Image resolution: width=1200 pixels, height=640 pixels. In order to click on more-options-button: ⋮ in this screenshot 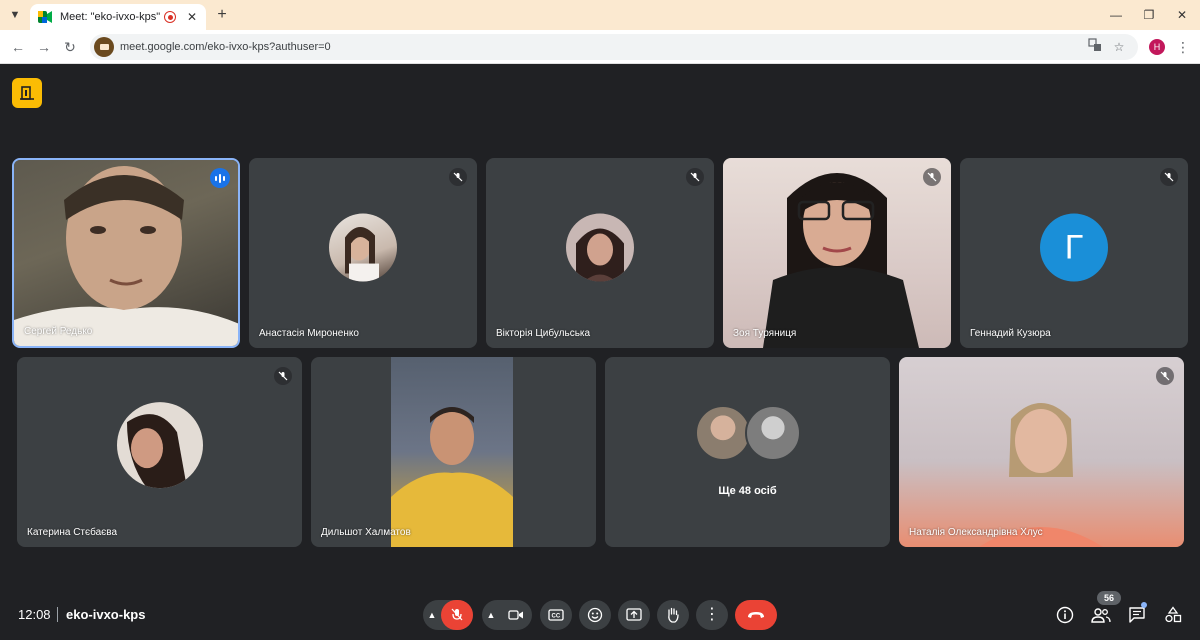, I will do `click(712, 615)`.